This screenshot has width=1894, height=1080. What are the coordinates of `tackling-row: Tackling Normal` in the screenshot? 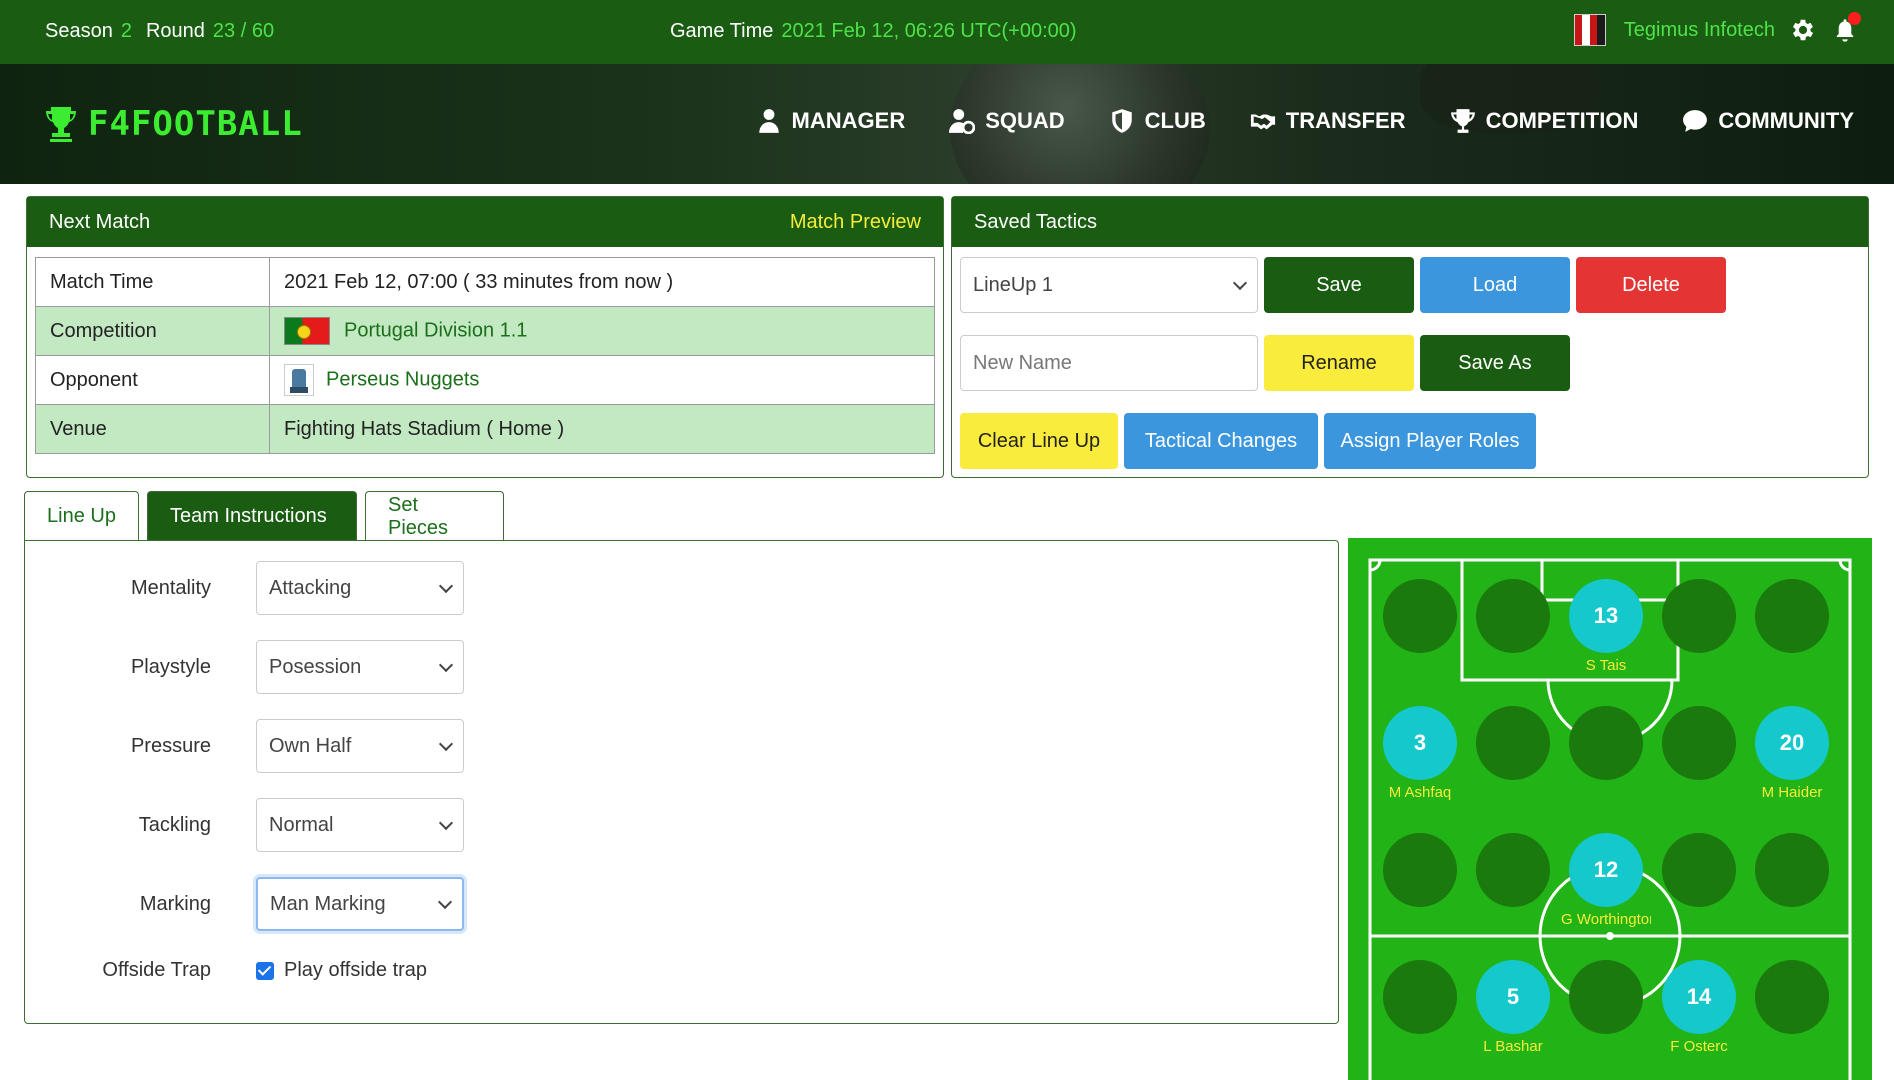 It's located at (244, 825).